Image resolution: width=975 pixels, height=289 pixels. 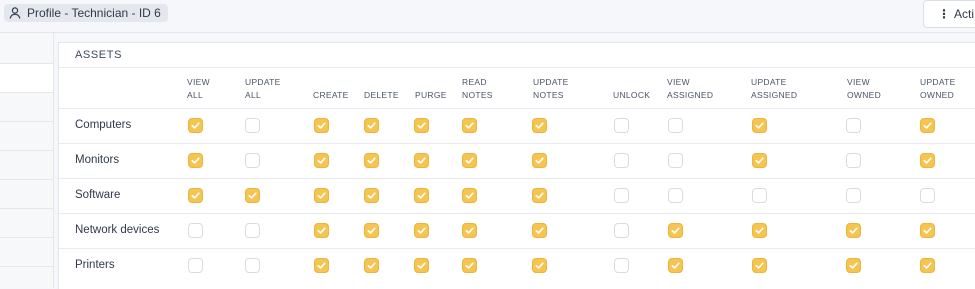 I want to click on profile-breadcrumb: Profile - Technician - ID 6, so click(x=86, y=13).